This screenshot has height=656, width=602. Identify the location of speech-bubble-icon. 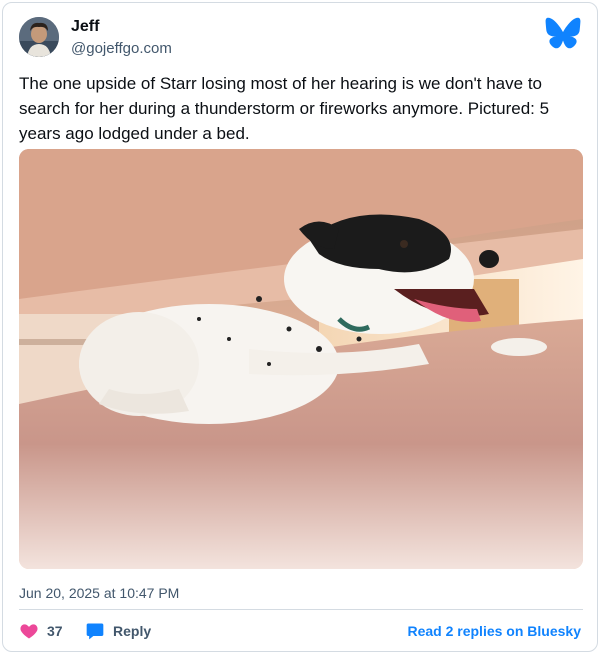
(95, 631).